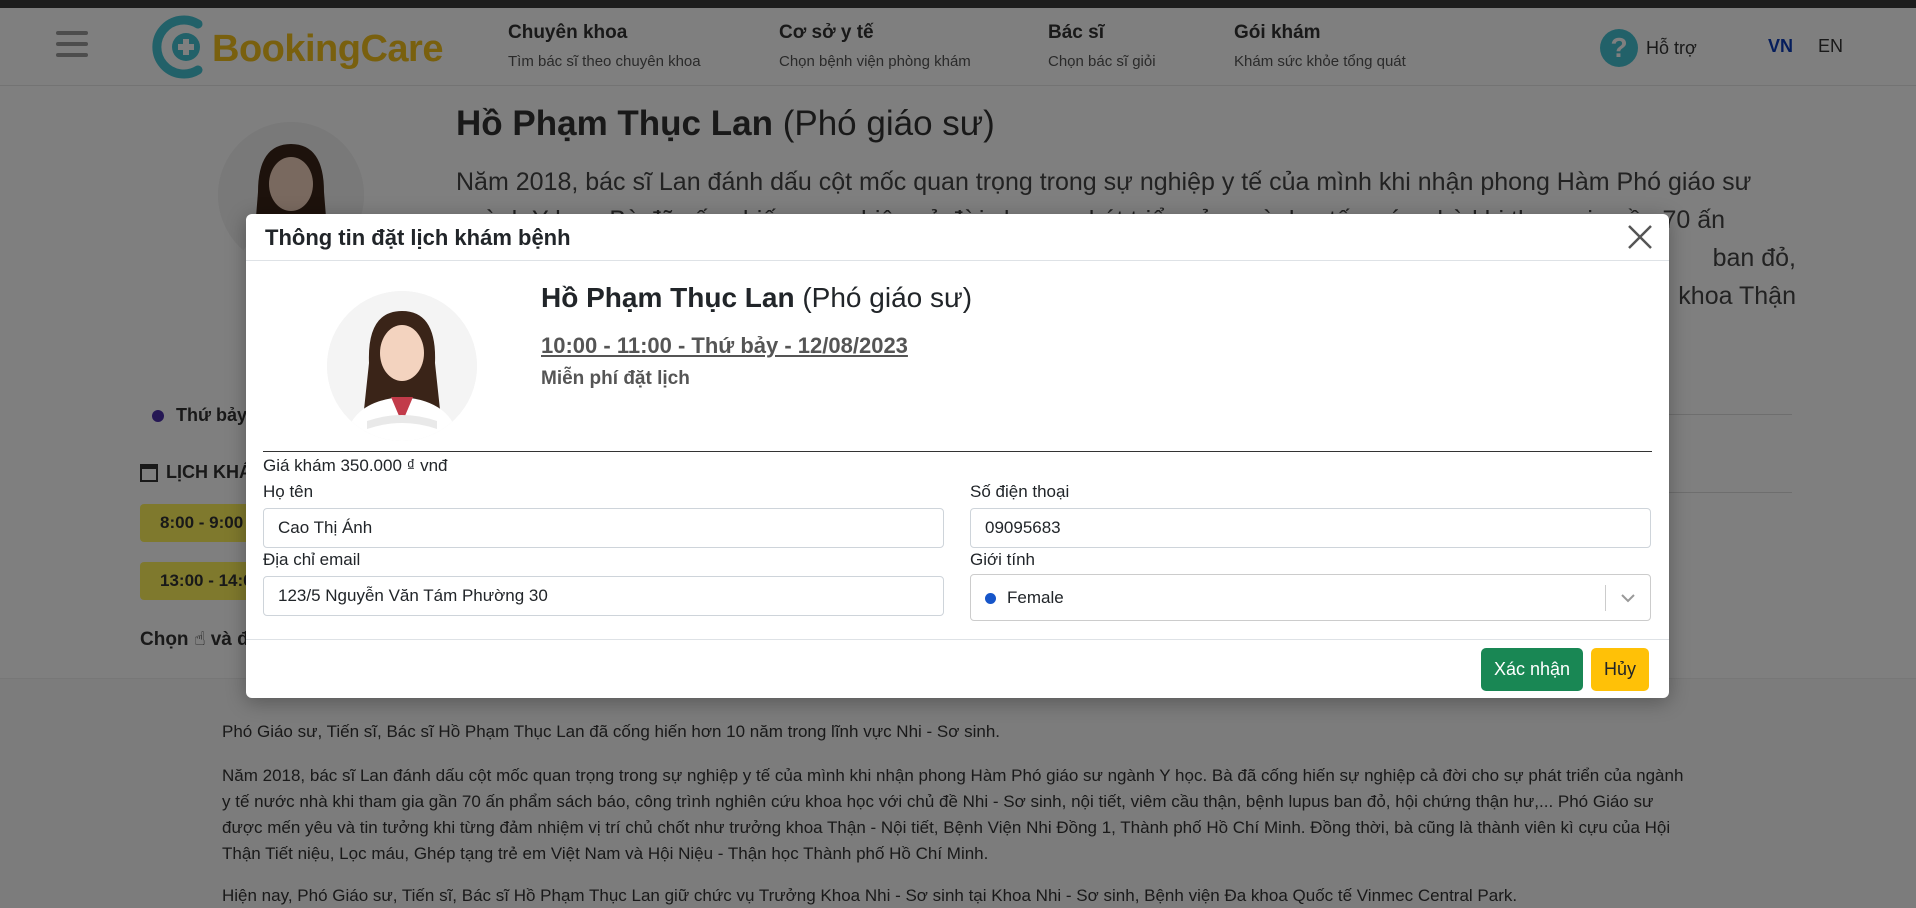  I want to click on close-icon, so click(1640, 237).